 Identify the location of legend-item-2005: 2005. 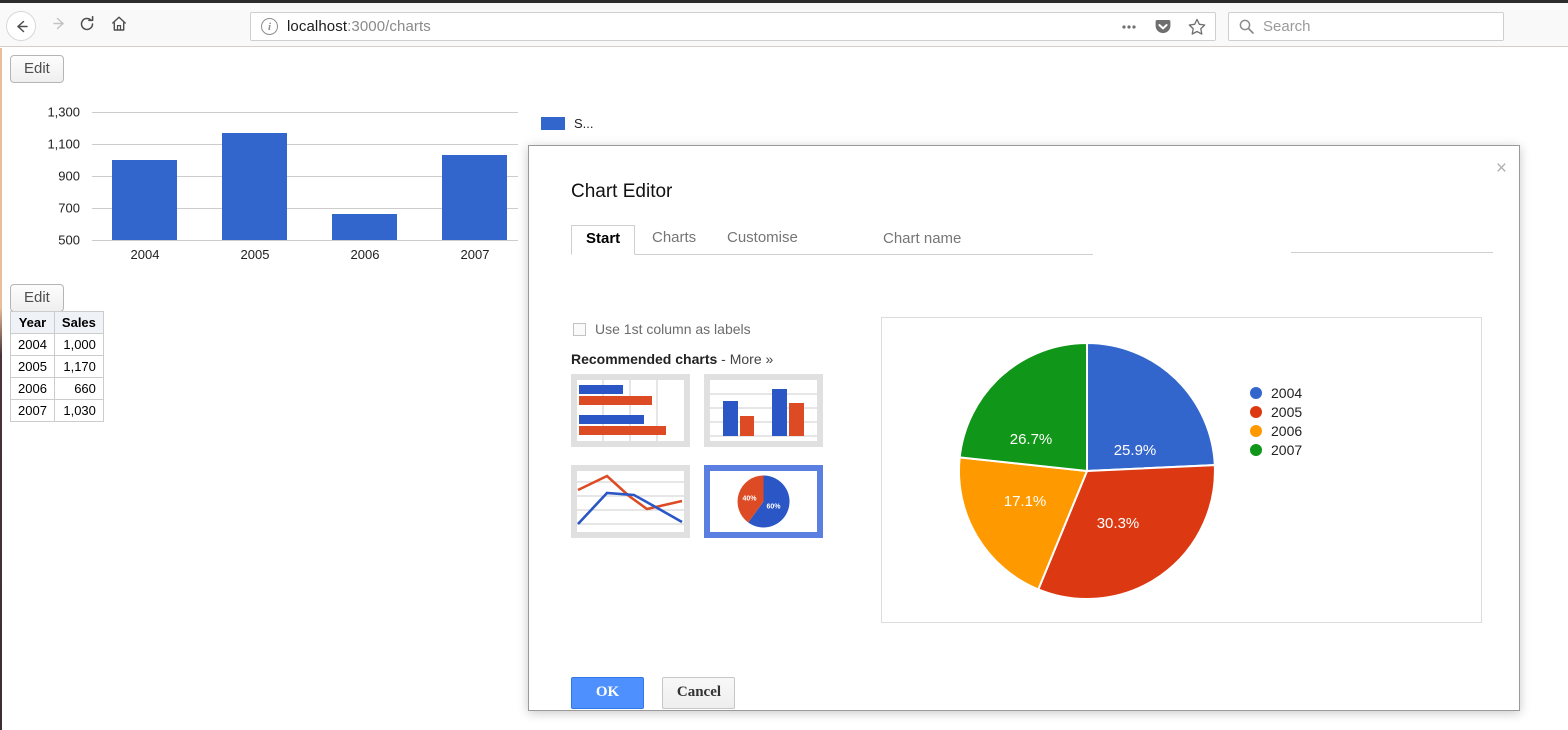
(1276, 411).